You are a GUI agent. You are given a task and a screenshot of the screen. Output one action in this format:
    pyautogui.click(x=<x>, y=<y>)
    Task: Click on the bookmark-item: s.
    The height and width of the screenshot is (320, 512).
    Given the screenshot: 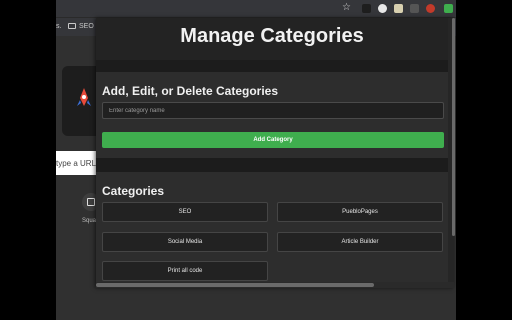 What is the action you would take?
    pyautogui.click(x=58, y=26)
    